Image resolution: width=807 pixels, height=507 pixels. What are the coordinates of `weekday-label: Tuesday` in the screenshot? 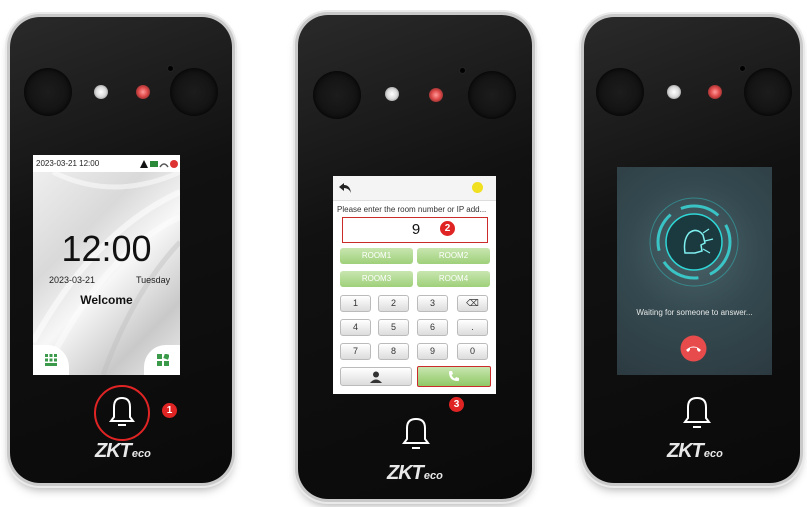 It's located at (153, 280).